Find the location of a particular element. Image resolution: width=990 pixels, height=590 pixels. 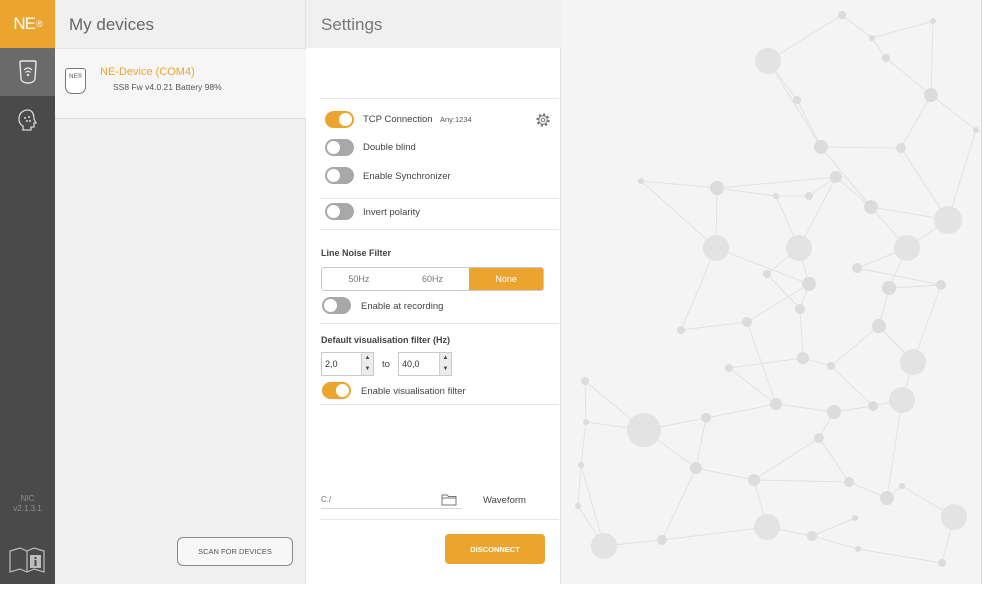

double-blind-label: Double blind is located at coordinates (389, 147).